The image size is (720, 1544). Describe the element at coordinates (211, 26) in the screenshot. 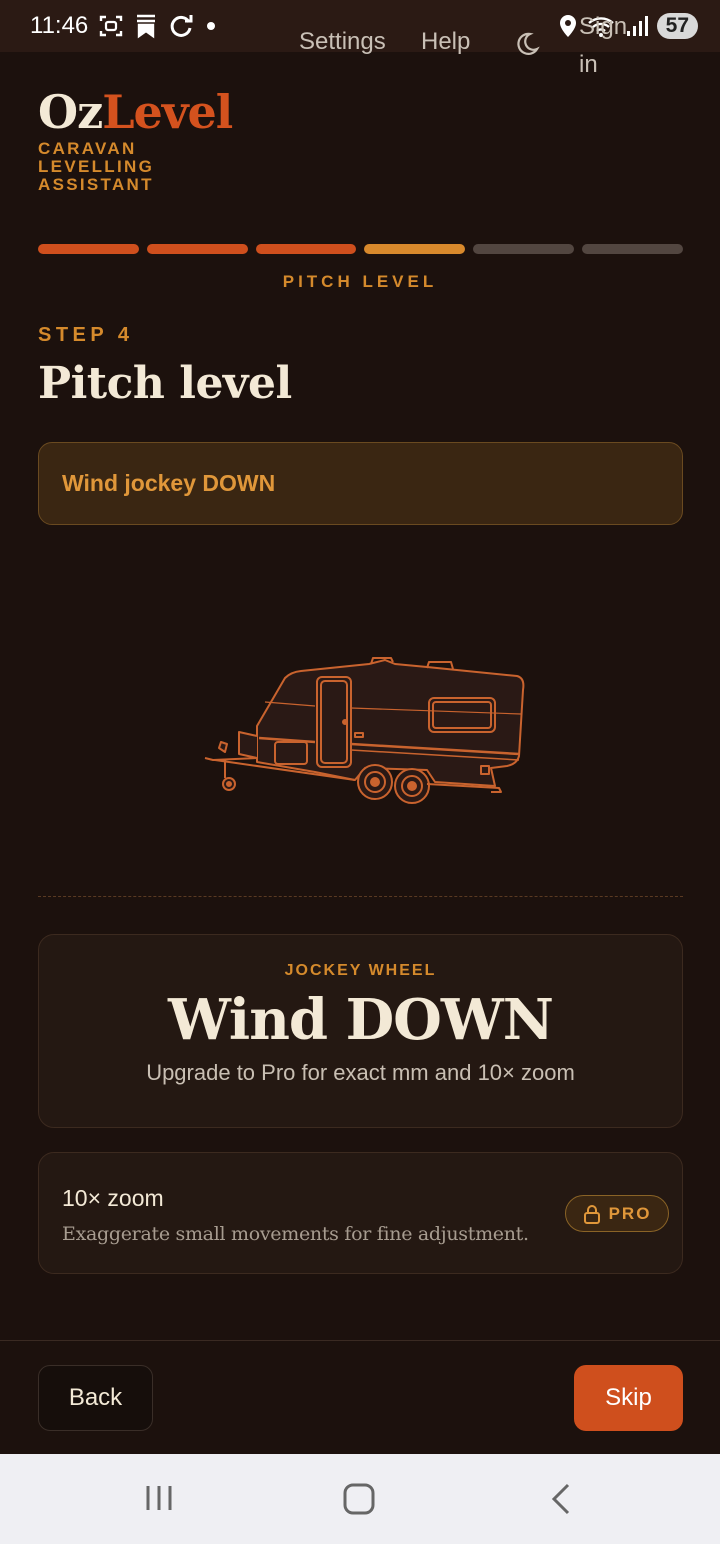

I see `dot-icon` at that location.